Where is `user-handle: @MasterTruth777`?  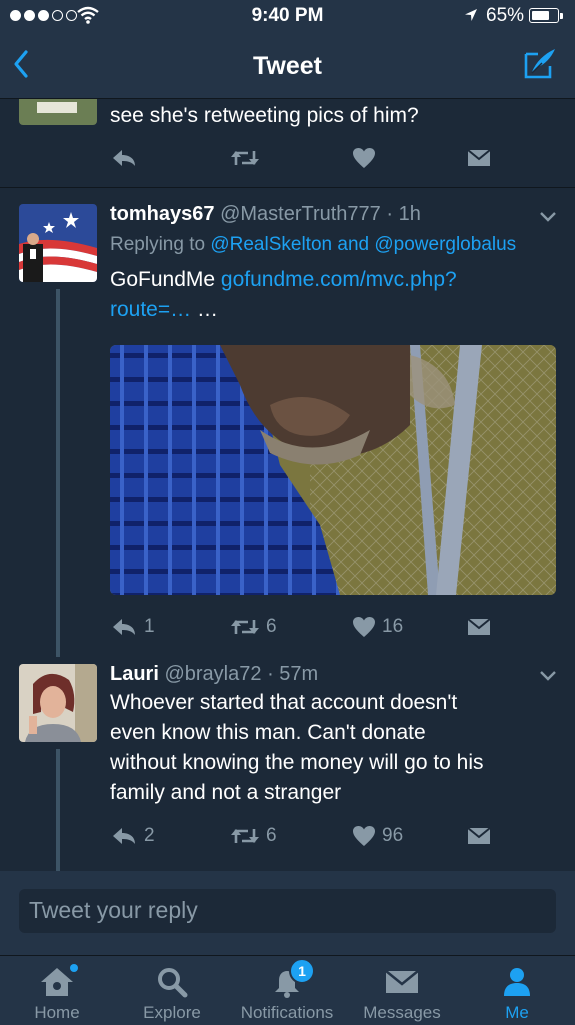 user-handle: @MasterTruth777 is located at coordinates (300, 214).